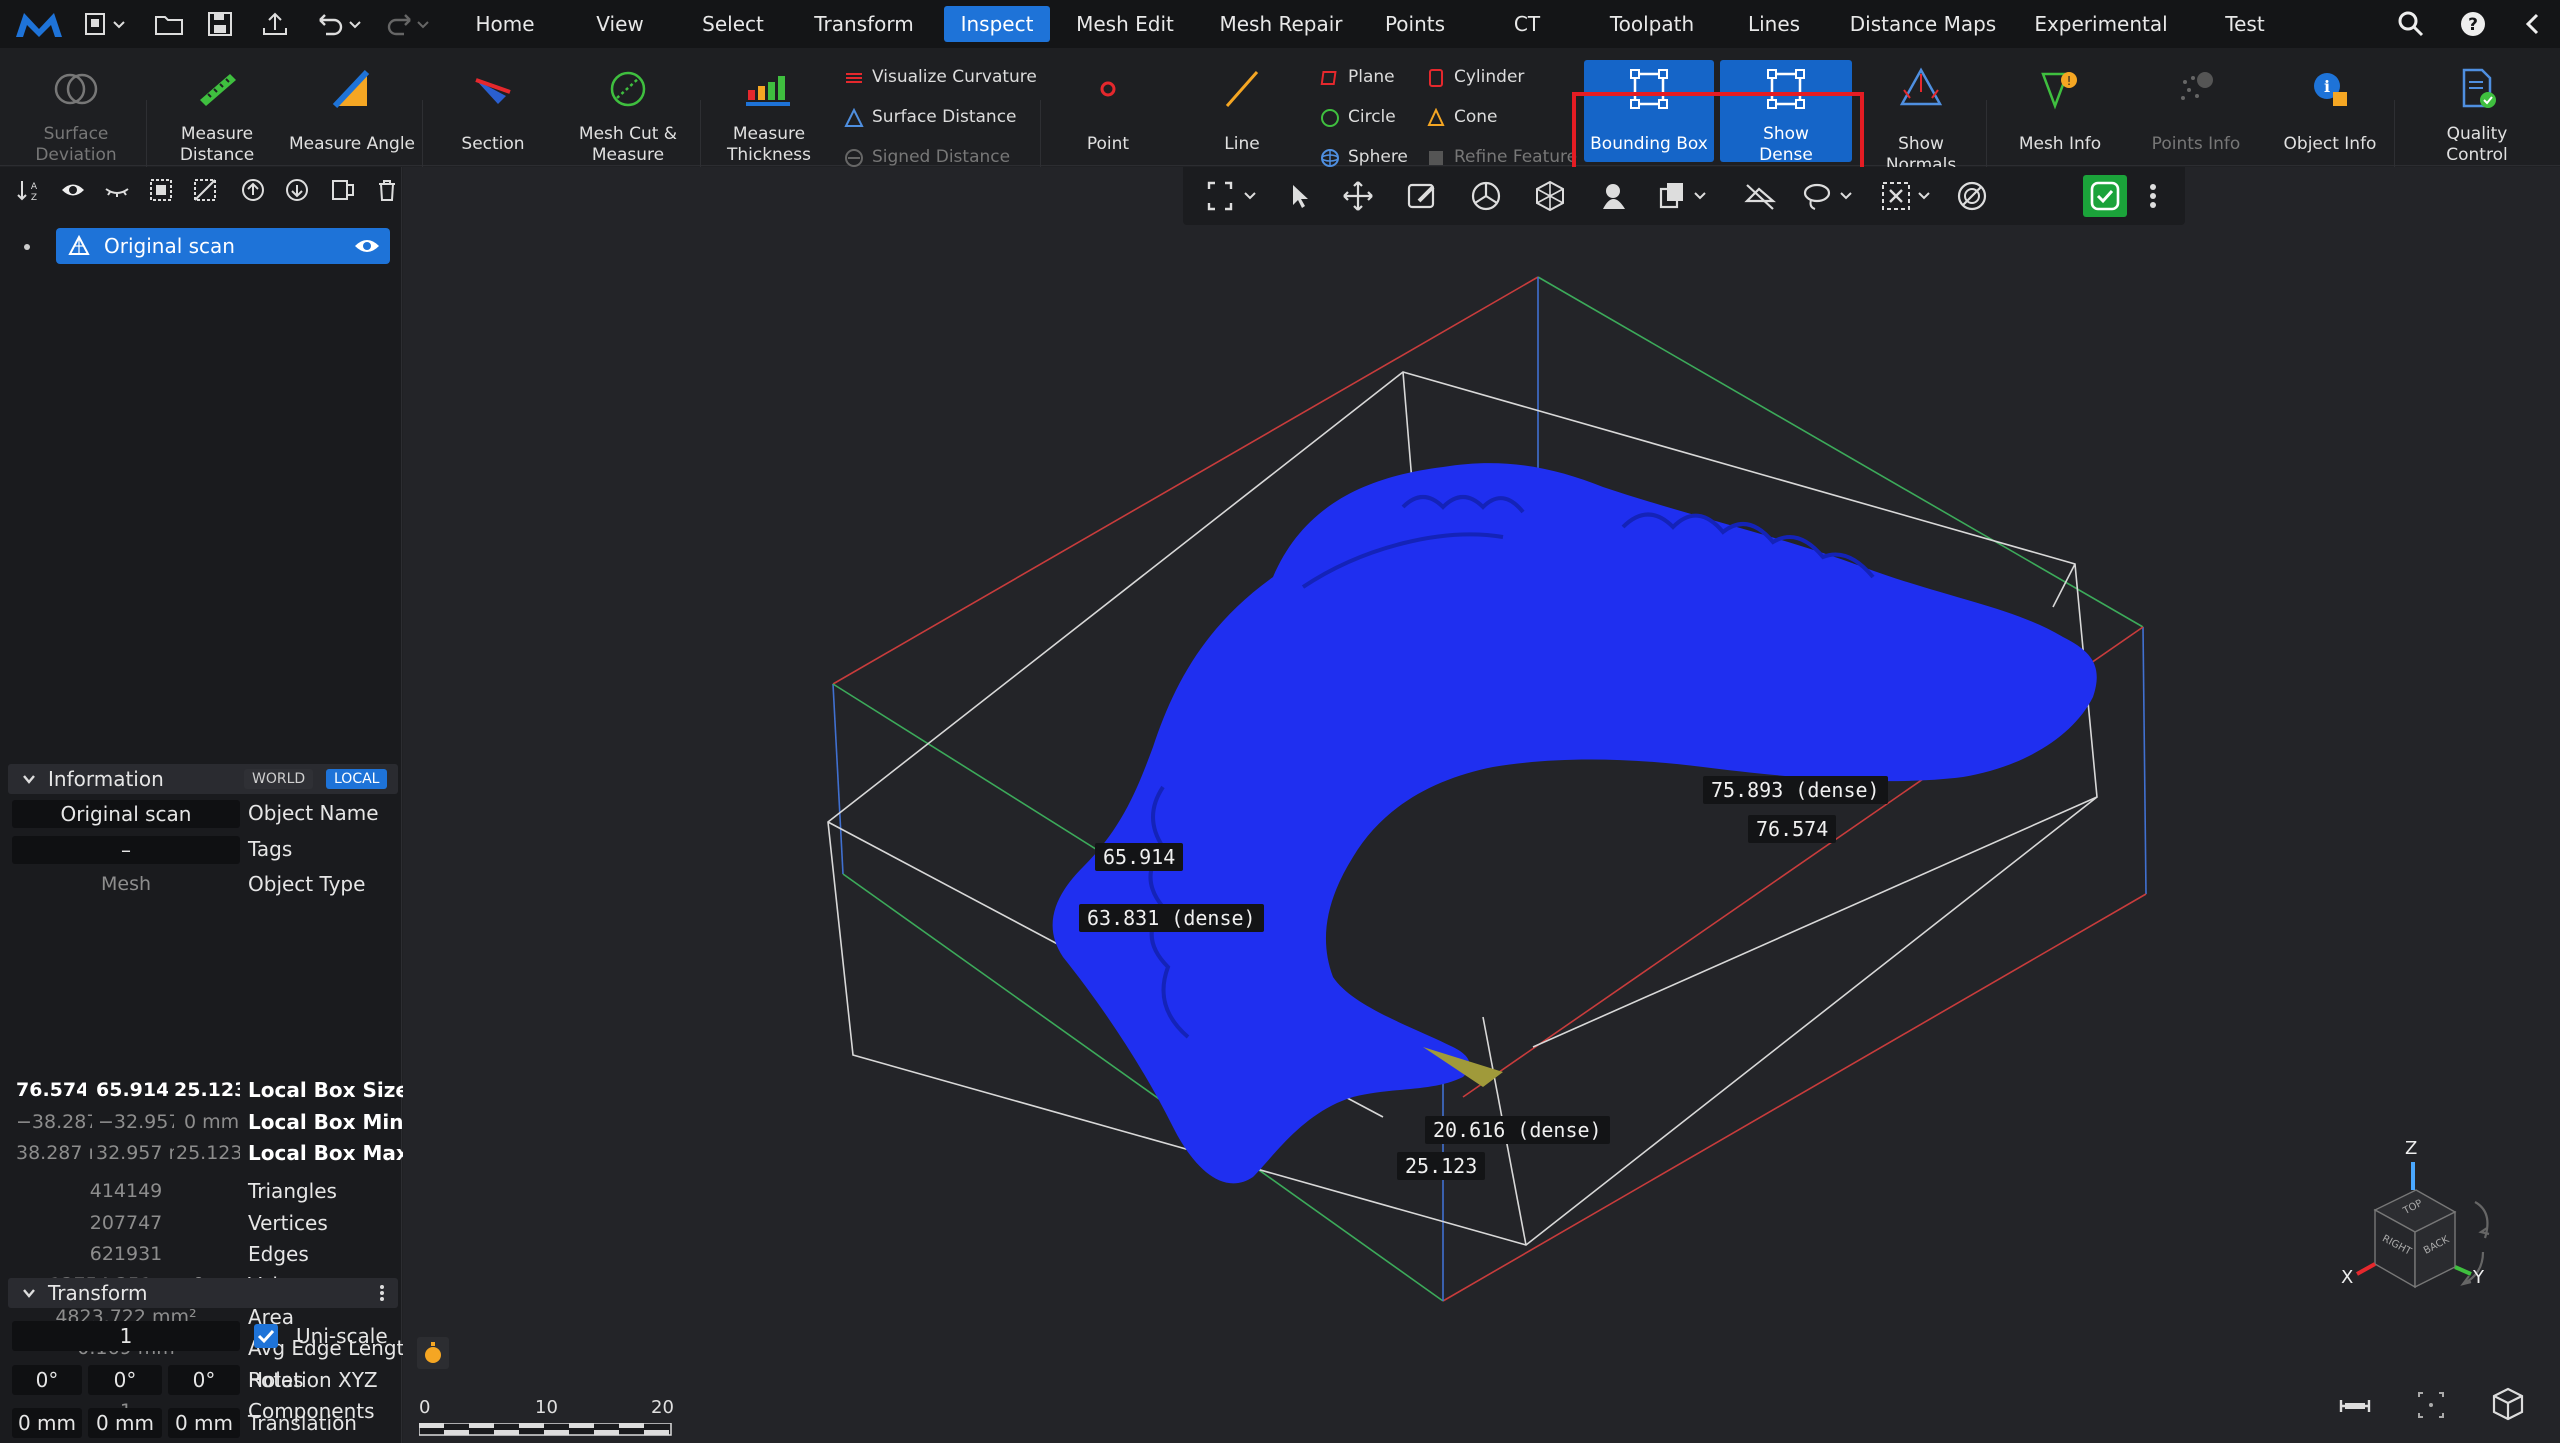  I want to click on rotation-y-input: 0°, so click(125, 1380).